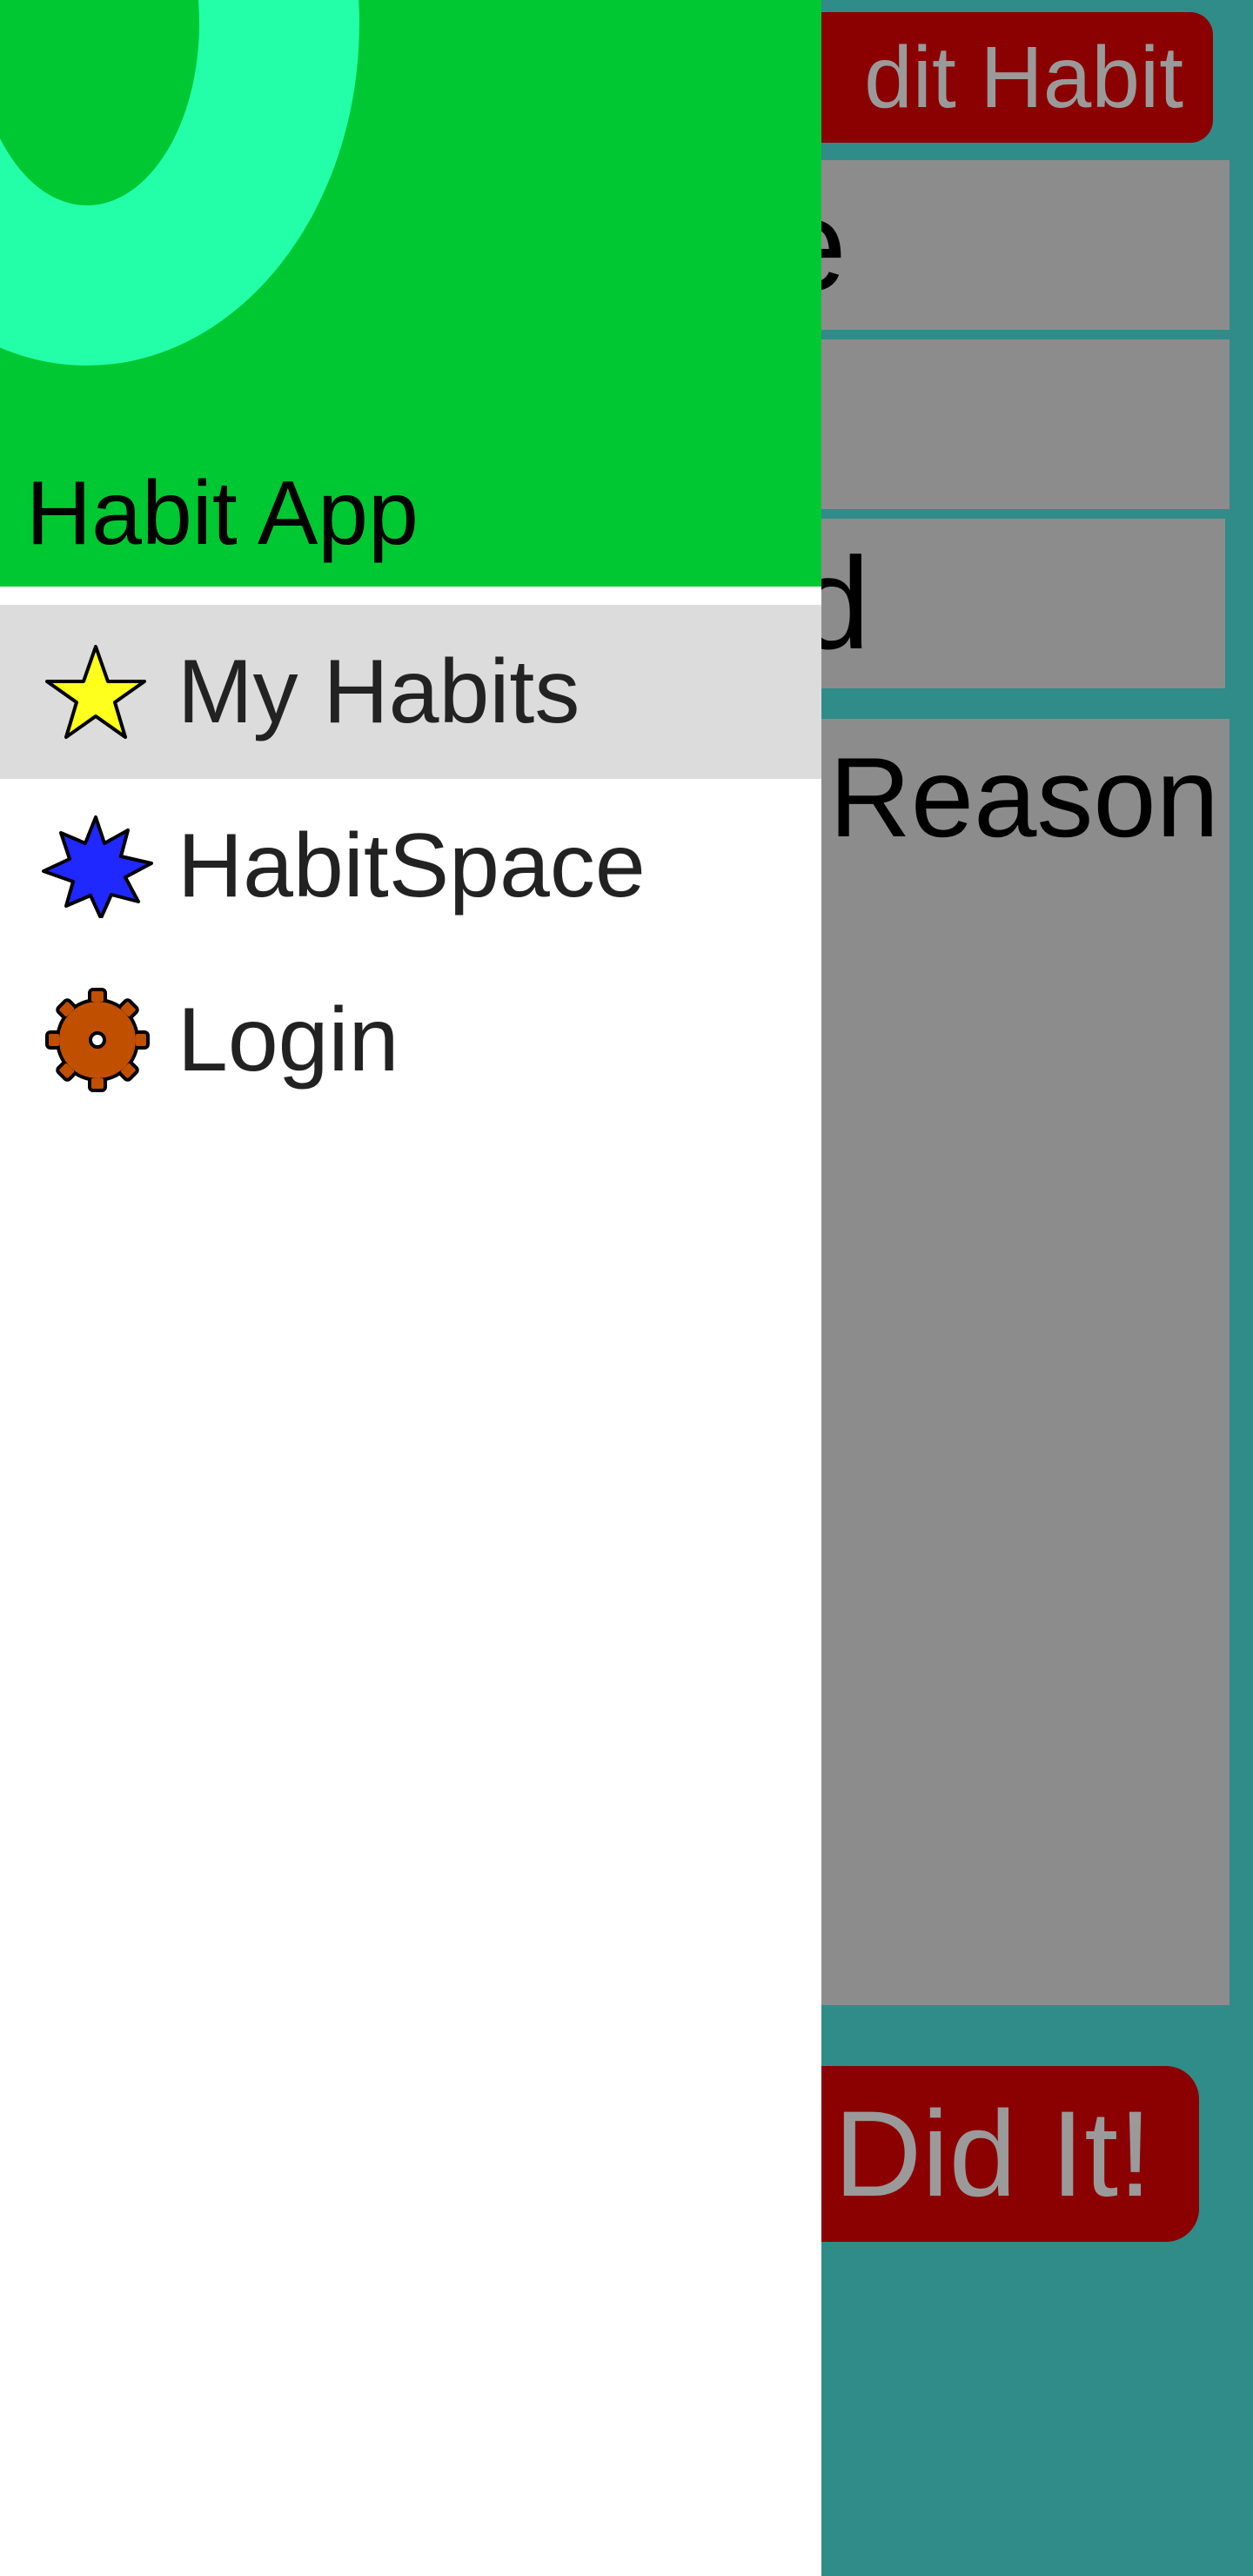 The width and height of the screenshot is (1253, 2576). Describe the element at coordinates (288, 1039) in the screenshot. I see `nav-item-label: Login` at that location.